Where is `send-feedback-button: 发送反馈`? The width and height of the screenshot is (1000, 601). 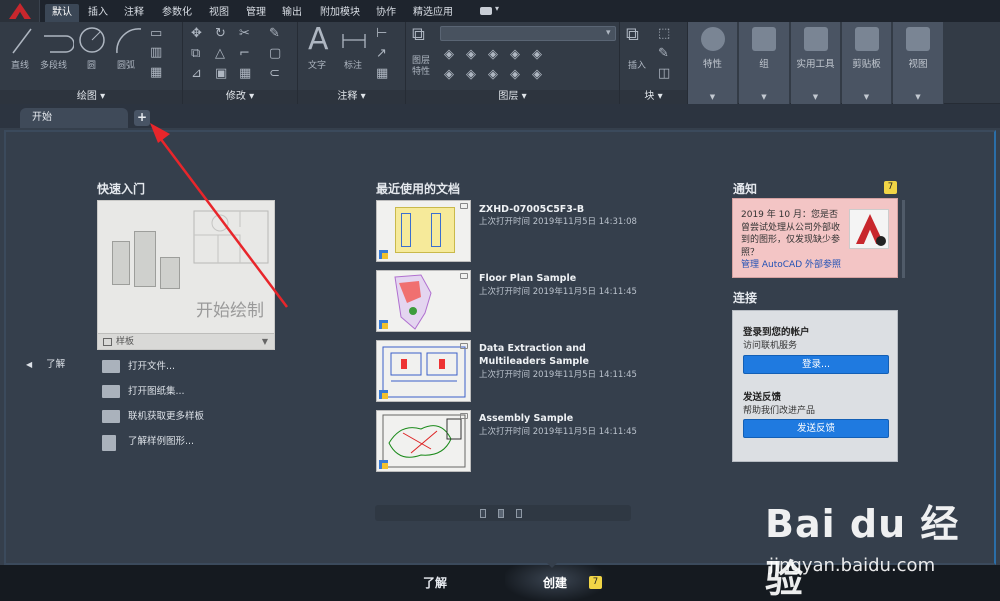
send-feedback-button: 发送反馈 is located at coordinates (816, 428).